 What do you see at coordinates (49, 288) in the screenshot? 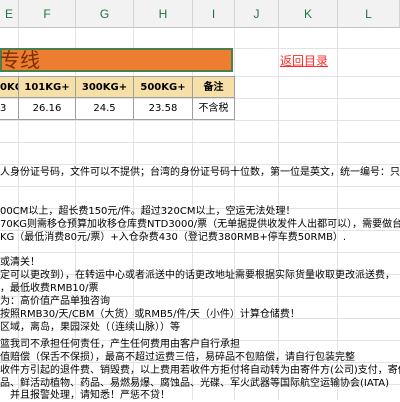
I see `note-line: ，最低收费RMB10/票` at bounding box center [49, 288].